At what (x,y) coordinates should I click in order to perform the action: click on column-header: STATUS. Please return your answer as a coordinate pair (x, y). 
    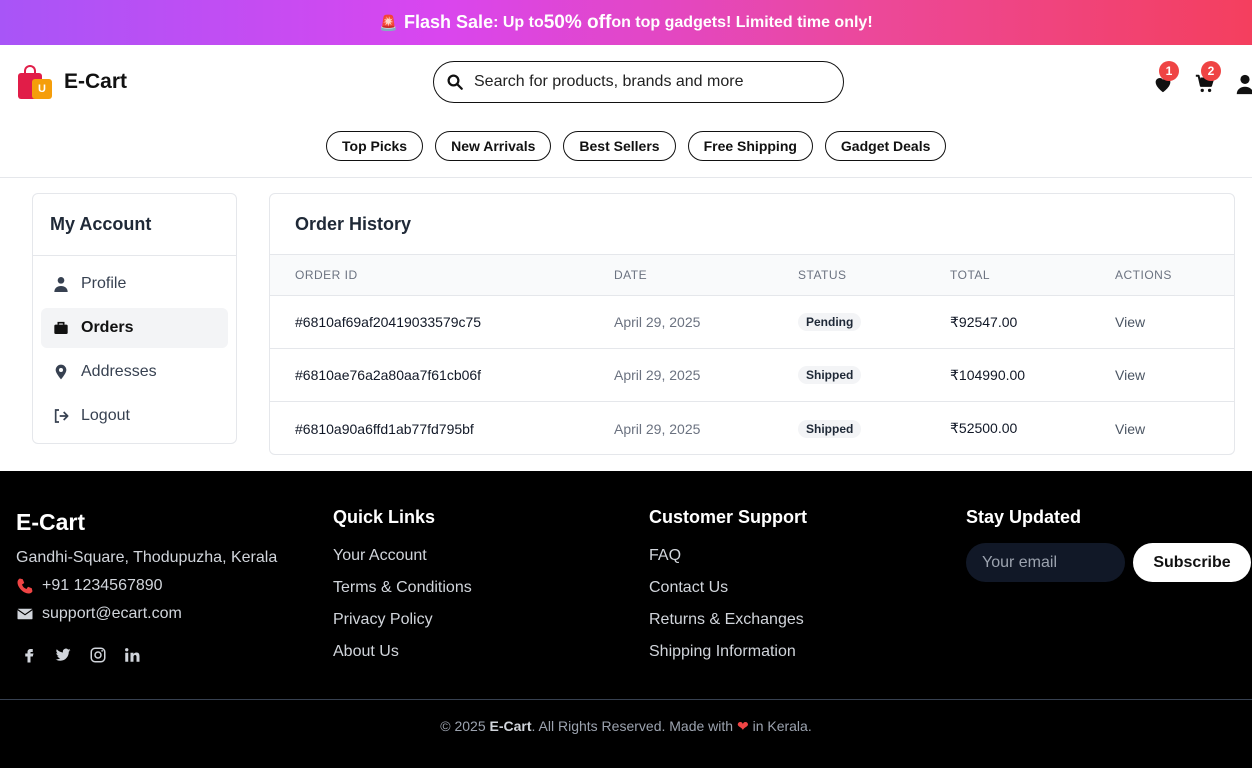
    Looking at the image, I should click on (822, 275).